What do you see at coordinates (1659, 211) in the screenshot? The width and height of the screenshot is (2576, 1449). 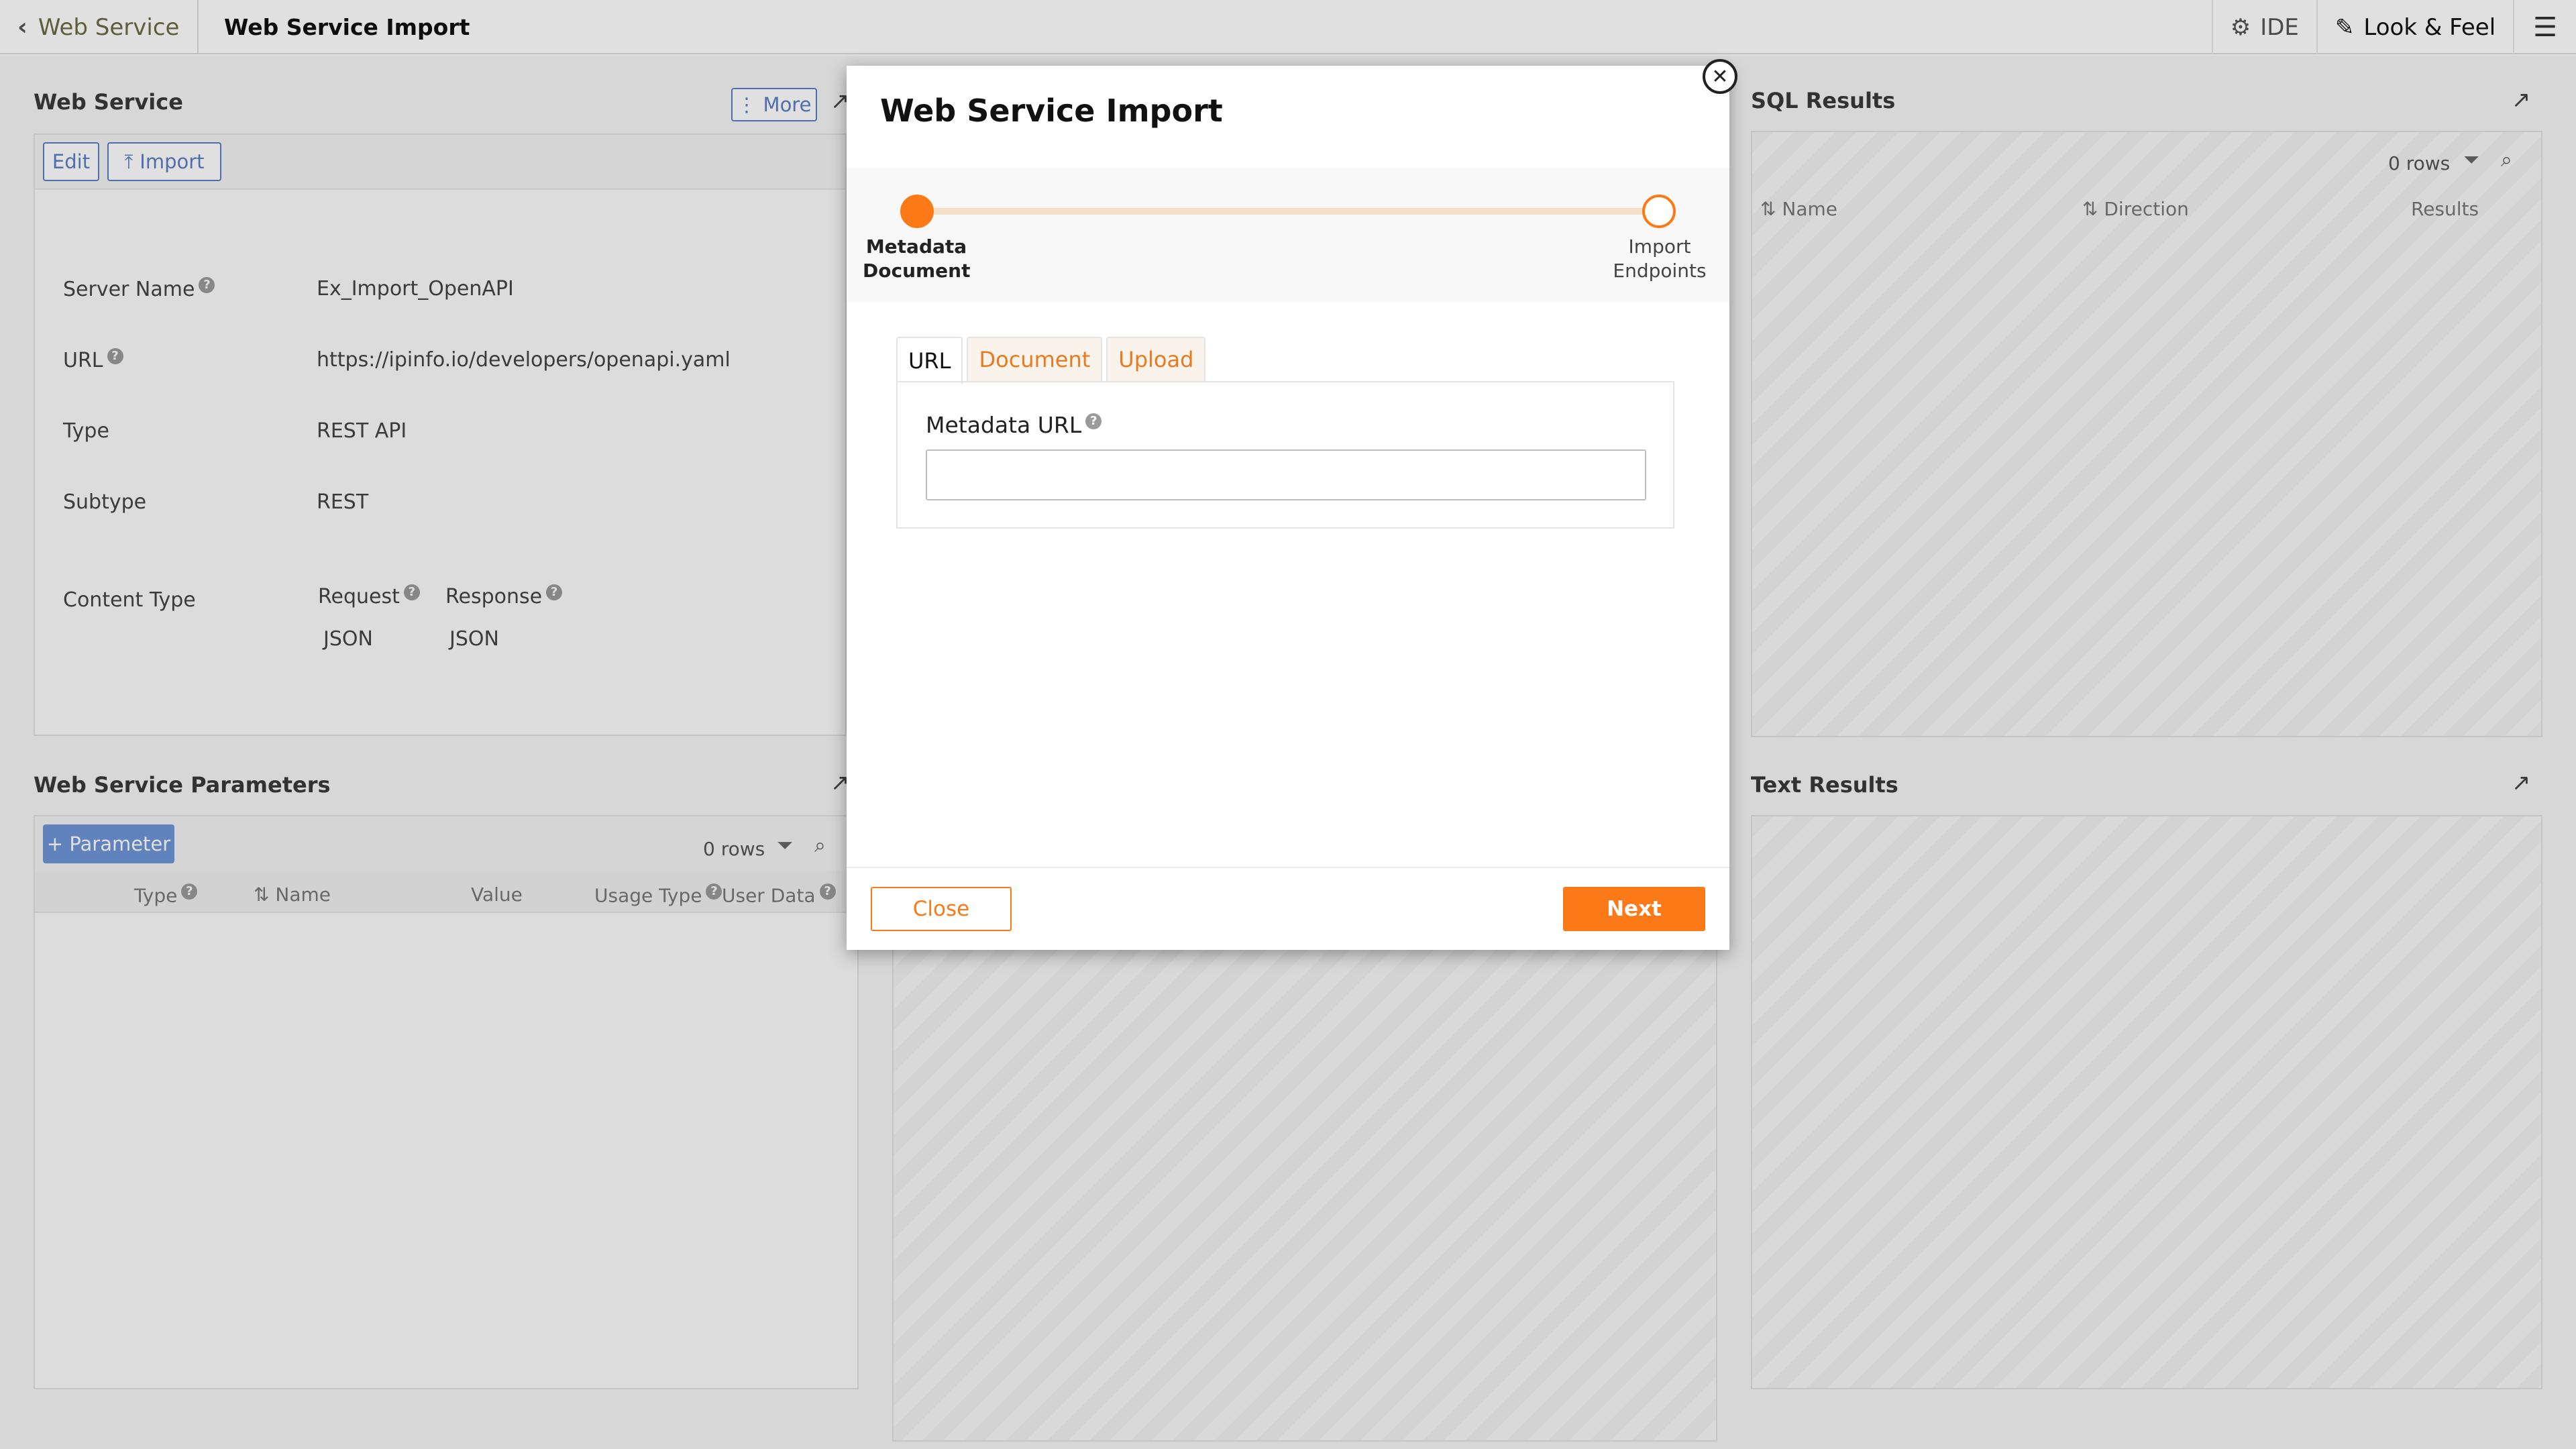 I see `step-import-endpoints` at bounding box center [1659, 211].